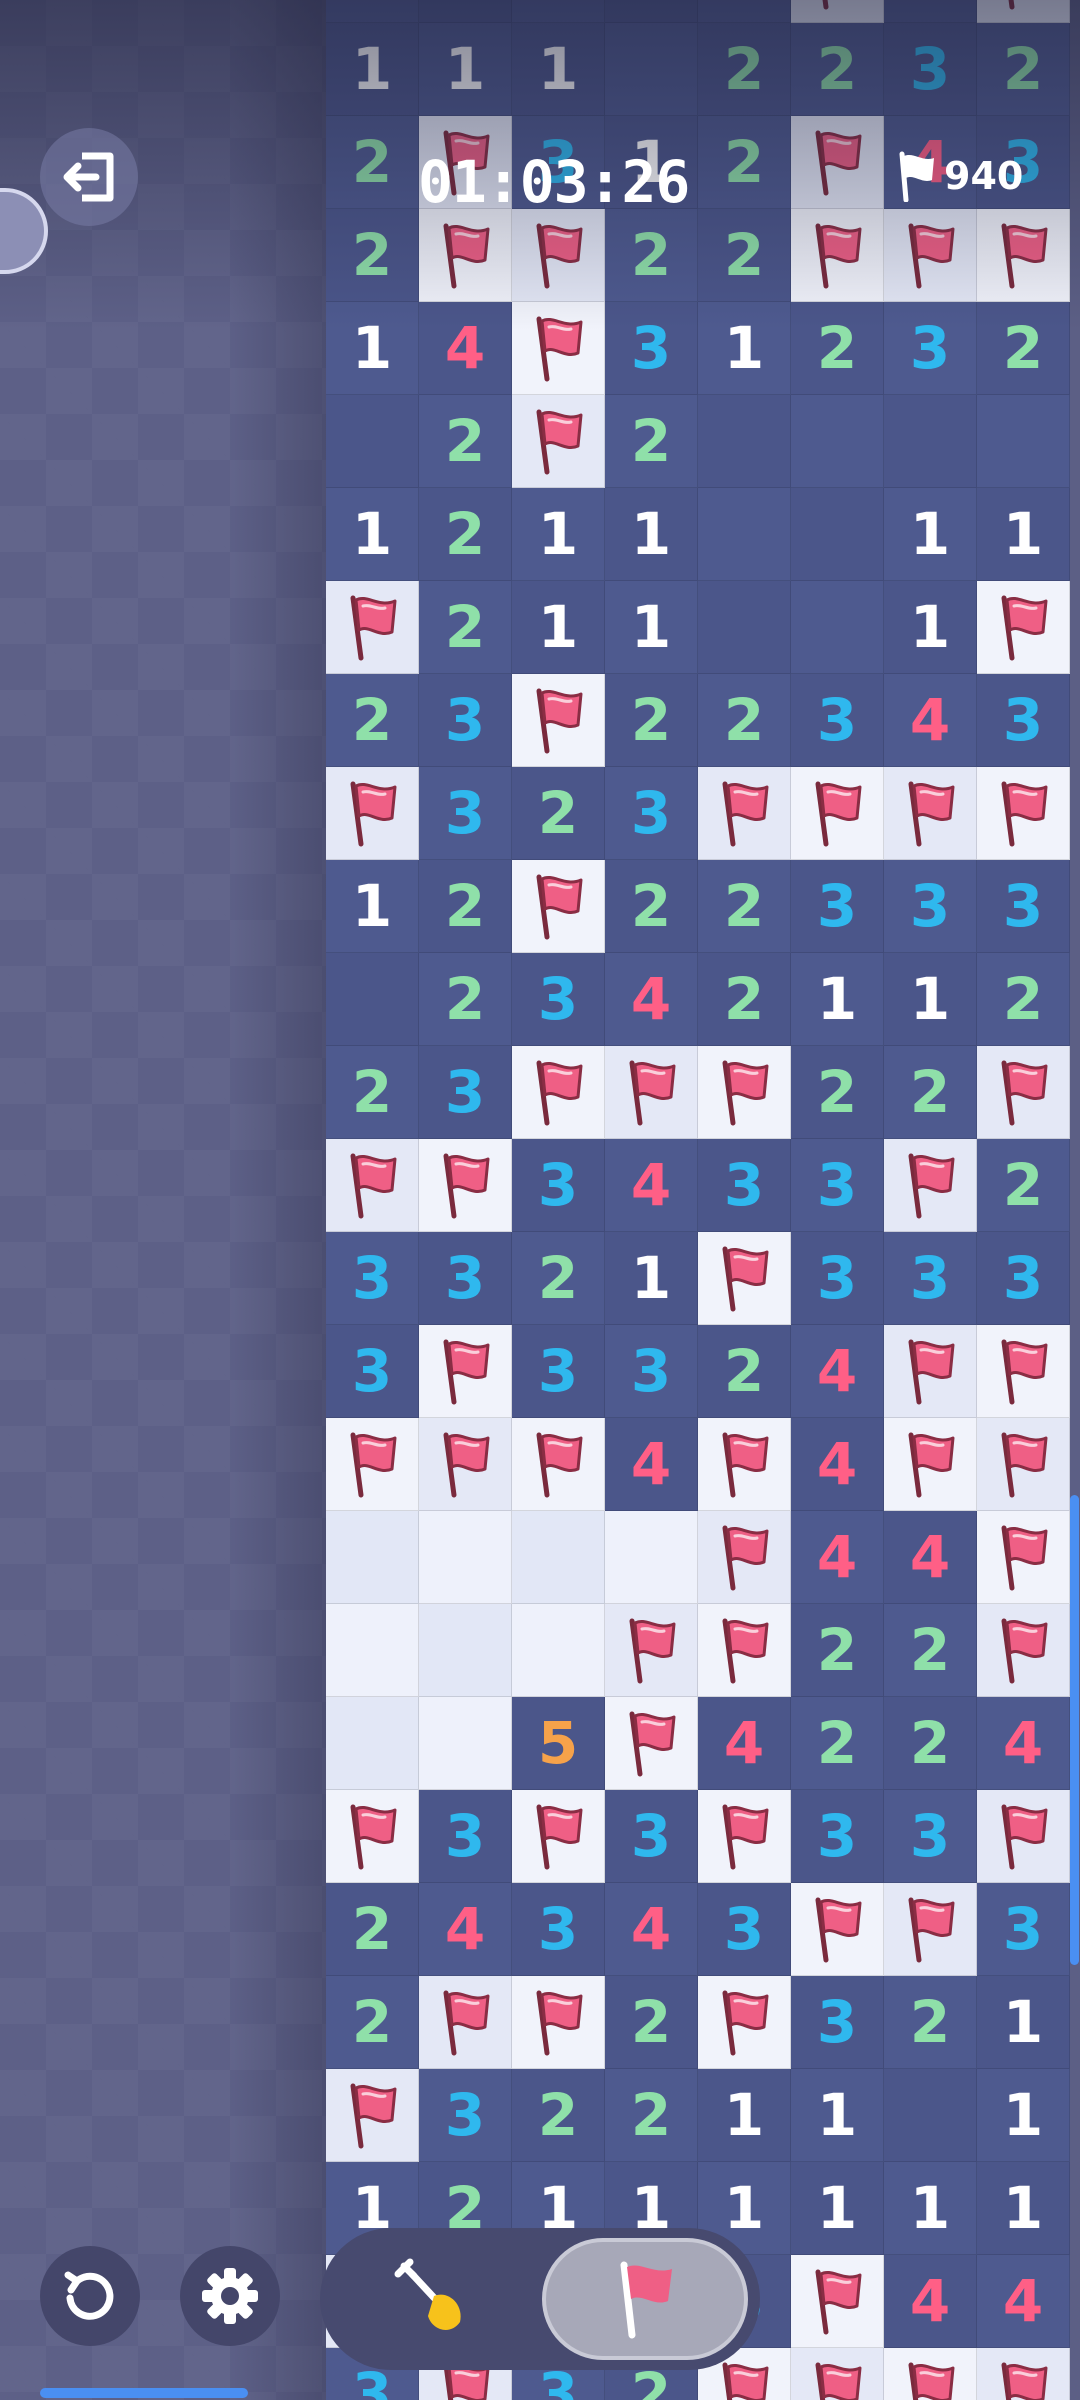 The width and height of the screenshot is (1080, 2400). Describe the element at coordinates (558, 1743) in the screenshot. I see `number-cell: 5` at that location.